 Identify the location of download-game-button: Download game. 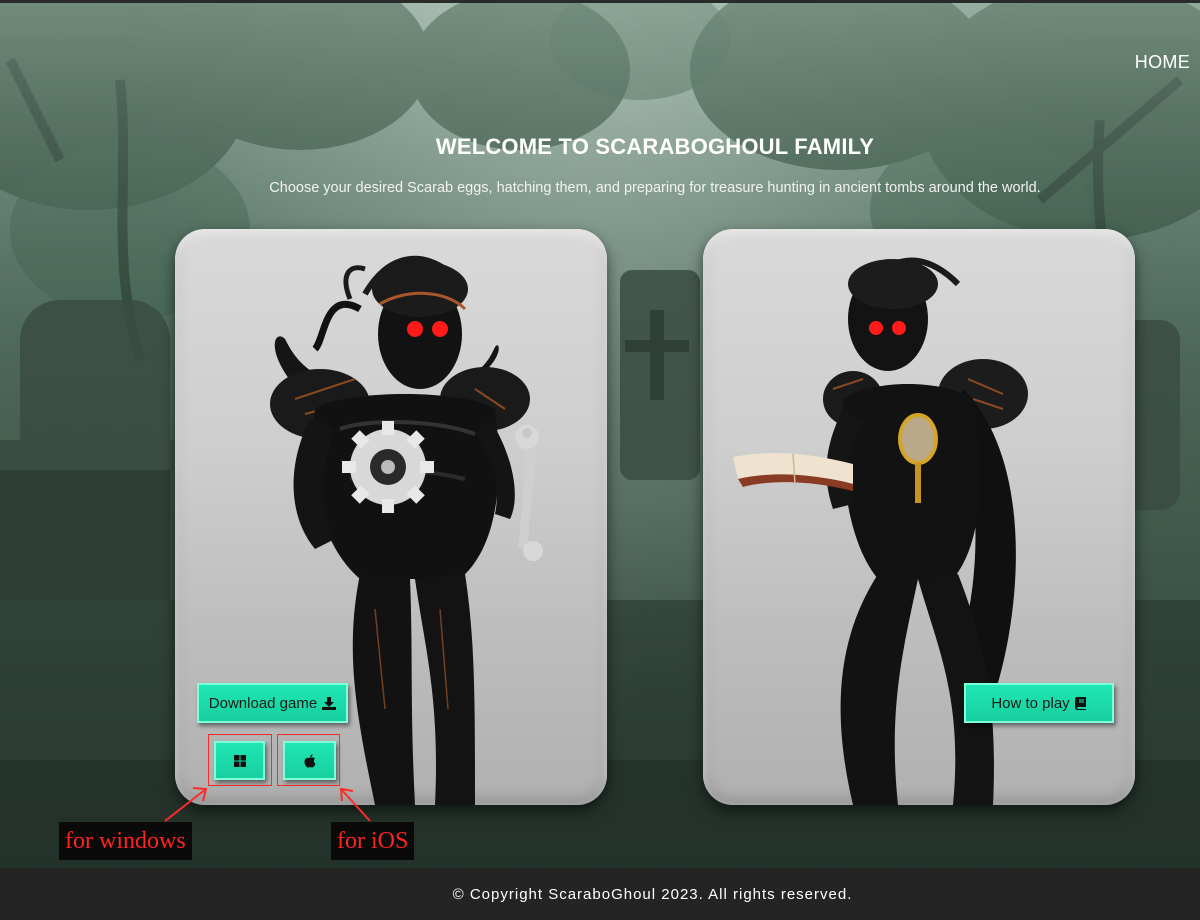
(272, 703).